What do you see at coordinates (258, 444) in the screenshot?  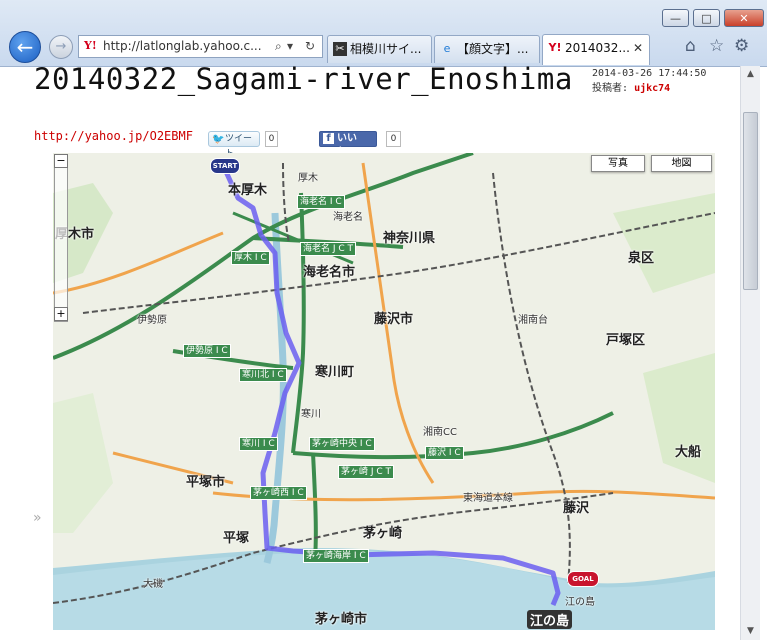 I see `ic-label: 寒川 I C` at bounding box center [258, 444].